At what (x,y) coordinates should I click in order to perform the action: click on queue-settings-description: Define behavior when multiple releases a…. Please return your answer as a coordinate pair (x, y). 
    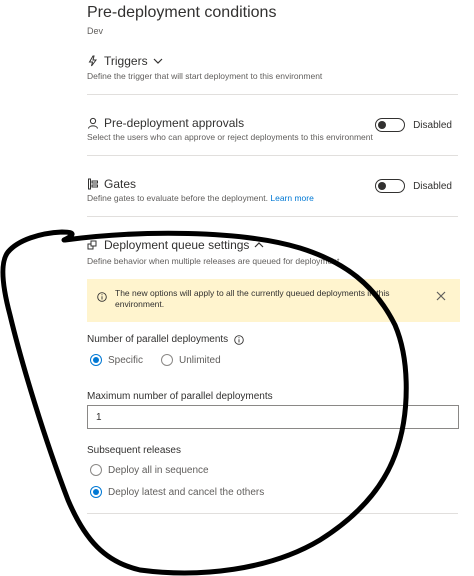
    Looking at the image, I should click on (214, 261).